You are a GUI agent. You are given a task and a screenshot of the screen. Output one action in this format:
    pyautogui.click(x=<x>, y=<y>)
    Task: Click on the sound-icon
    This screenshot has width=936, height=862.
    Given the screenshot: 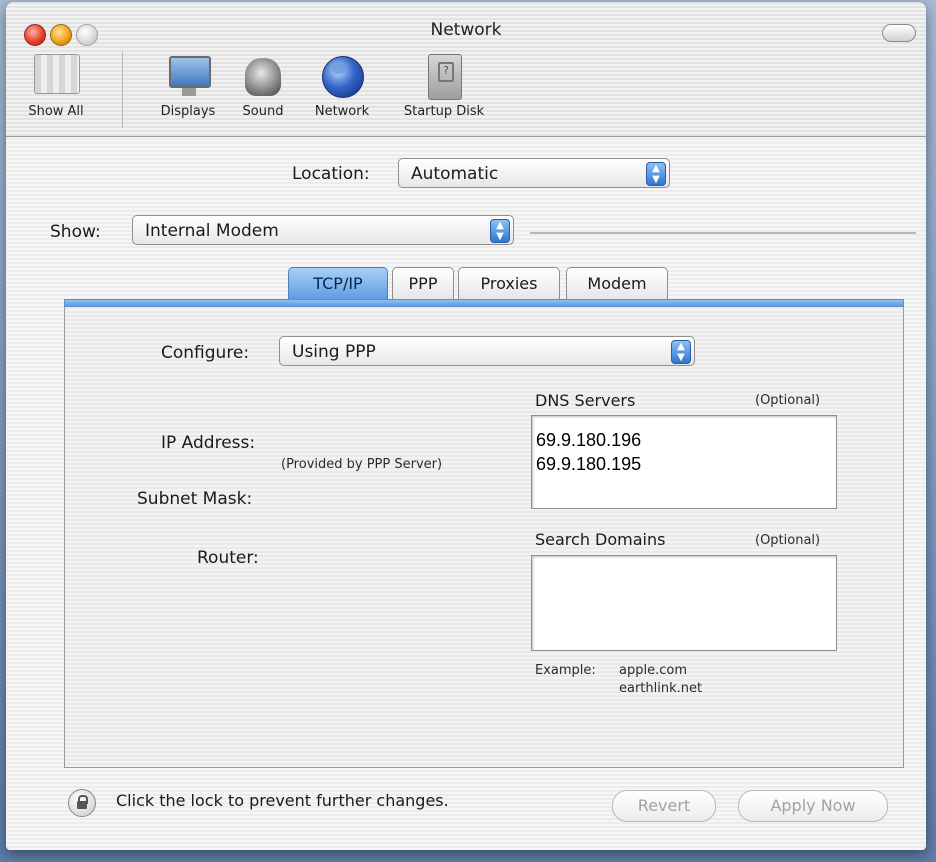 What is the action you would take?
    pyautogui.click(x=263, y=76)
    